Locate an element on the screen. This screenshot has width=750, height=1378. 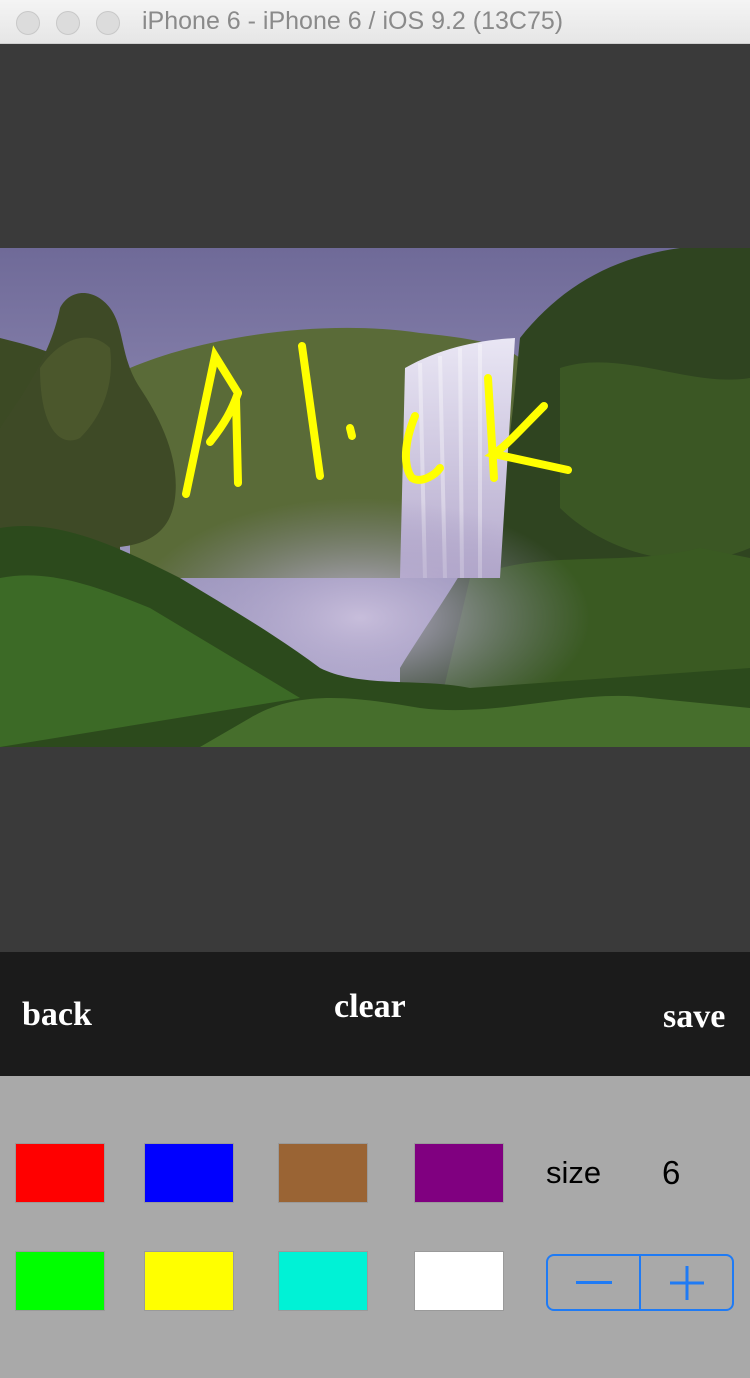
action-bar: back clear save is located at coordinates (375, 1014).